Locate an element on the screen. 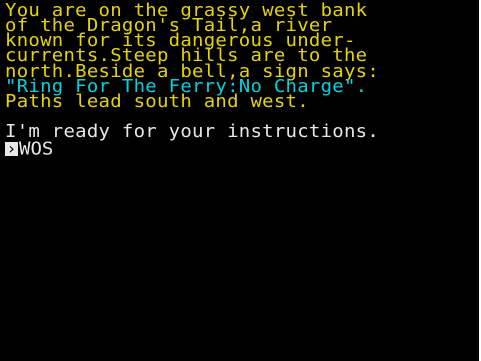 The height and width of the screenshot is (361, 481). command-input: WOS is located at coordinates (36, 148).